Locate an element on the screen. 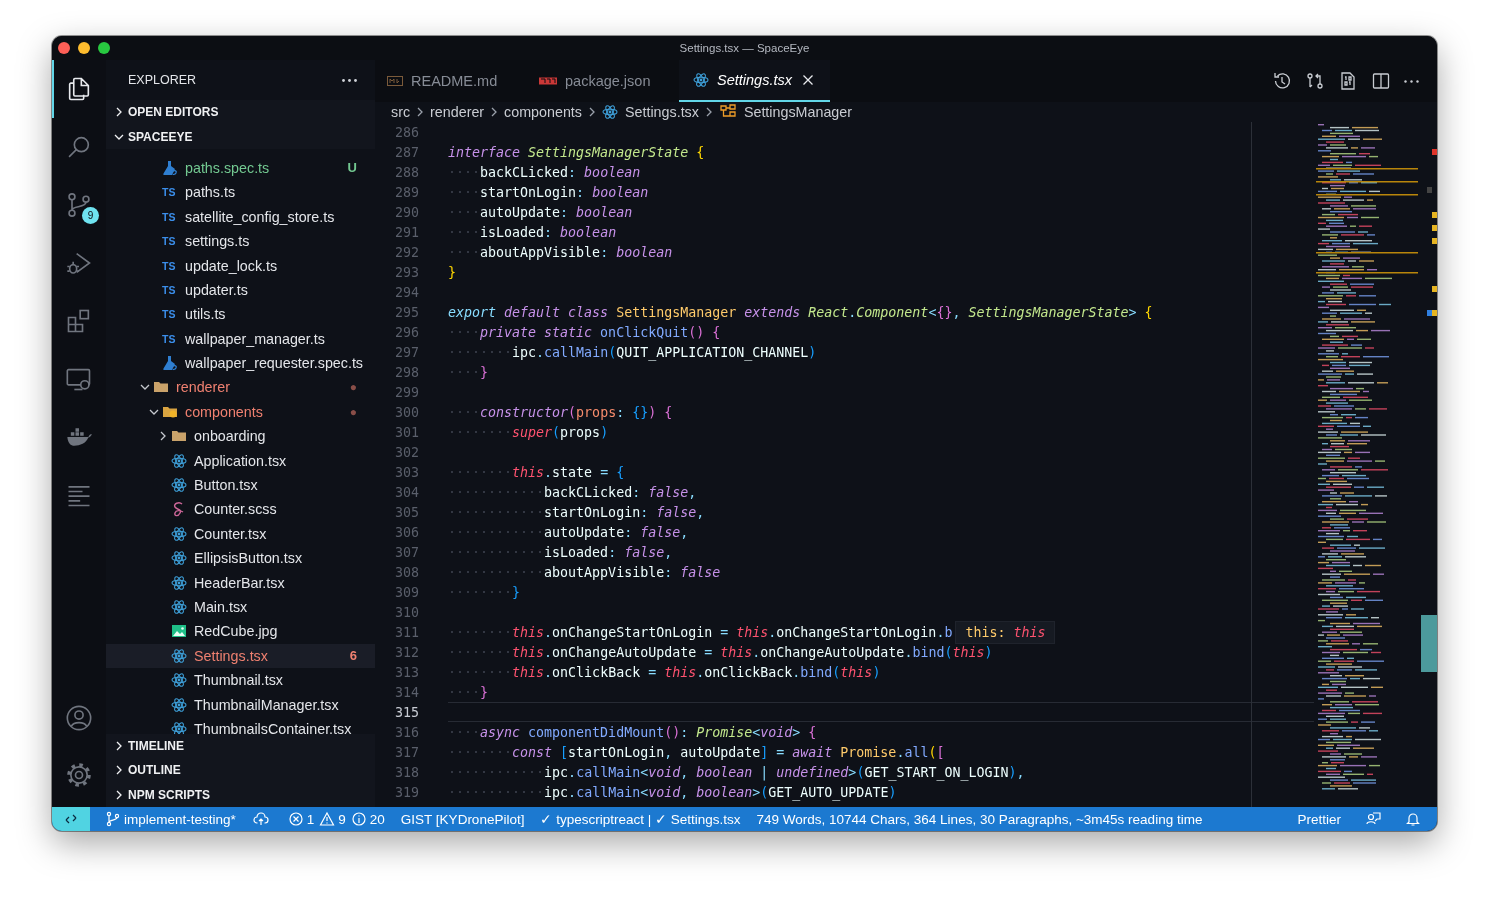 The image size is (1489, 900). tree-item: Counter.tsx is located at coordinates (240, 534).